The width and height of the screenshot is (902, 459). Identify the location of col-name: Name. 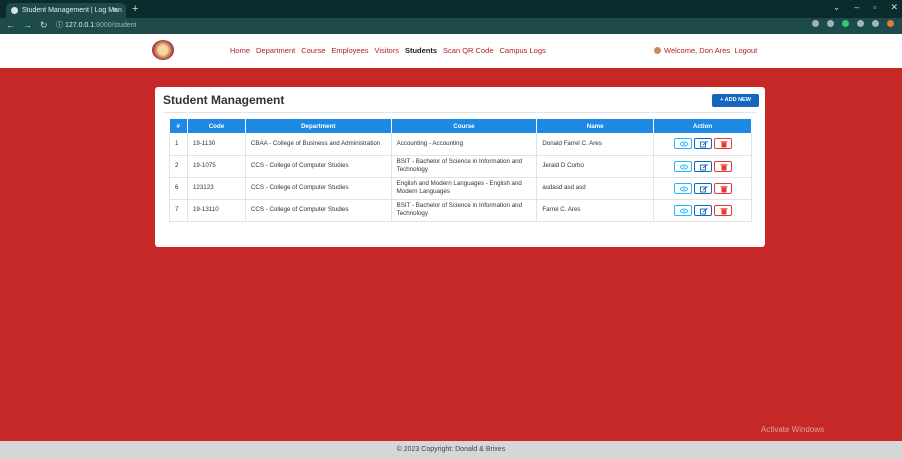
(595, 126).